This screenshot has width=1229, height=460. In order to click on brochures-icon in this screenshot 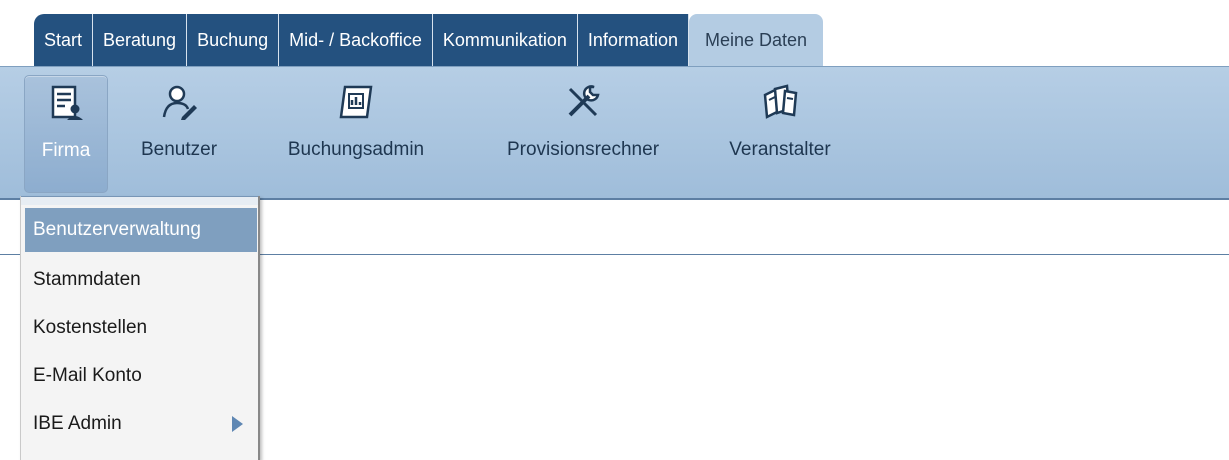, I will do `click(780, 101)`.